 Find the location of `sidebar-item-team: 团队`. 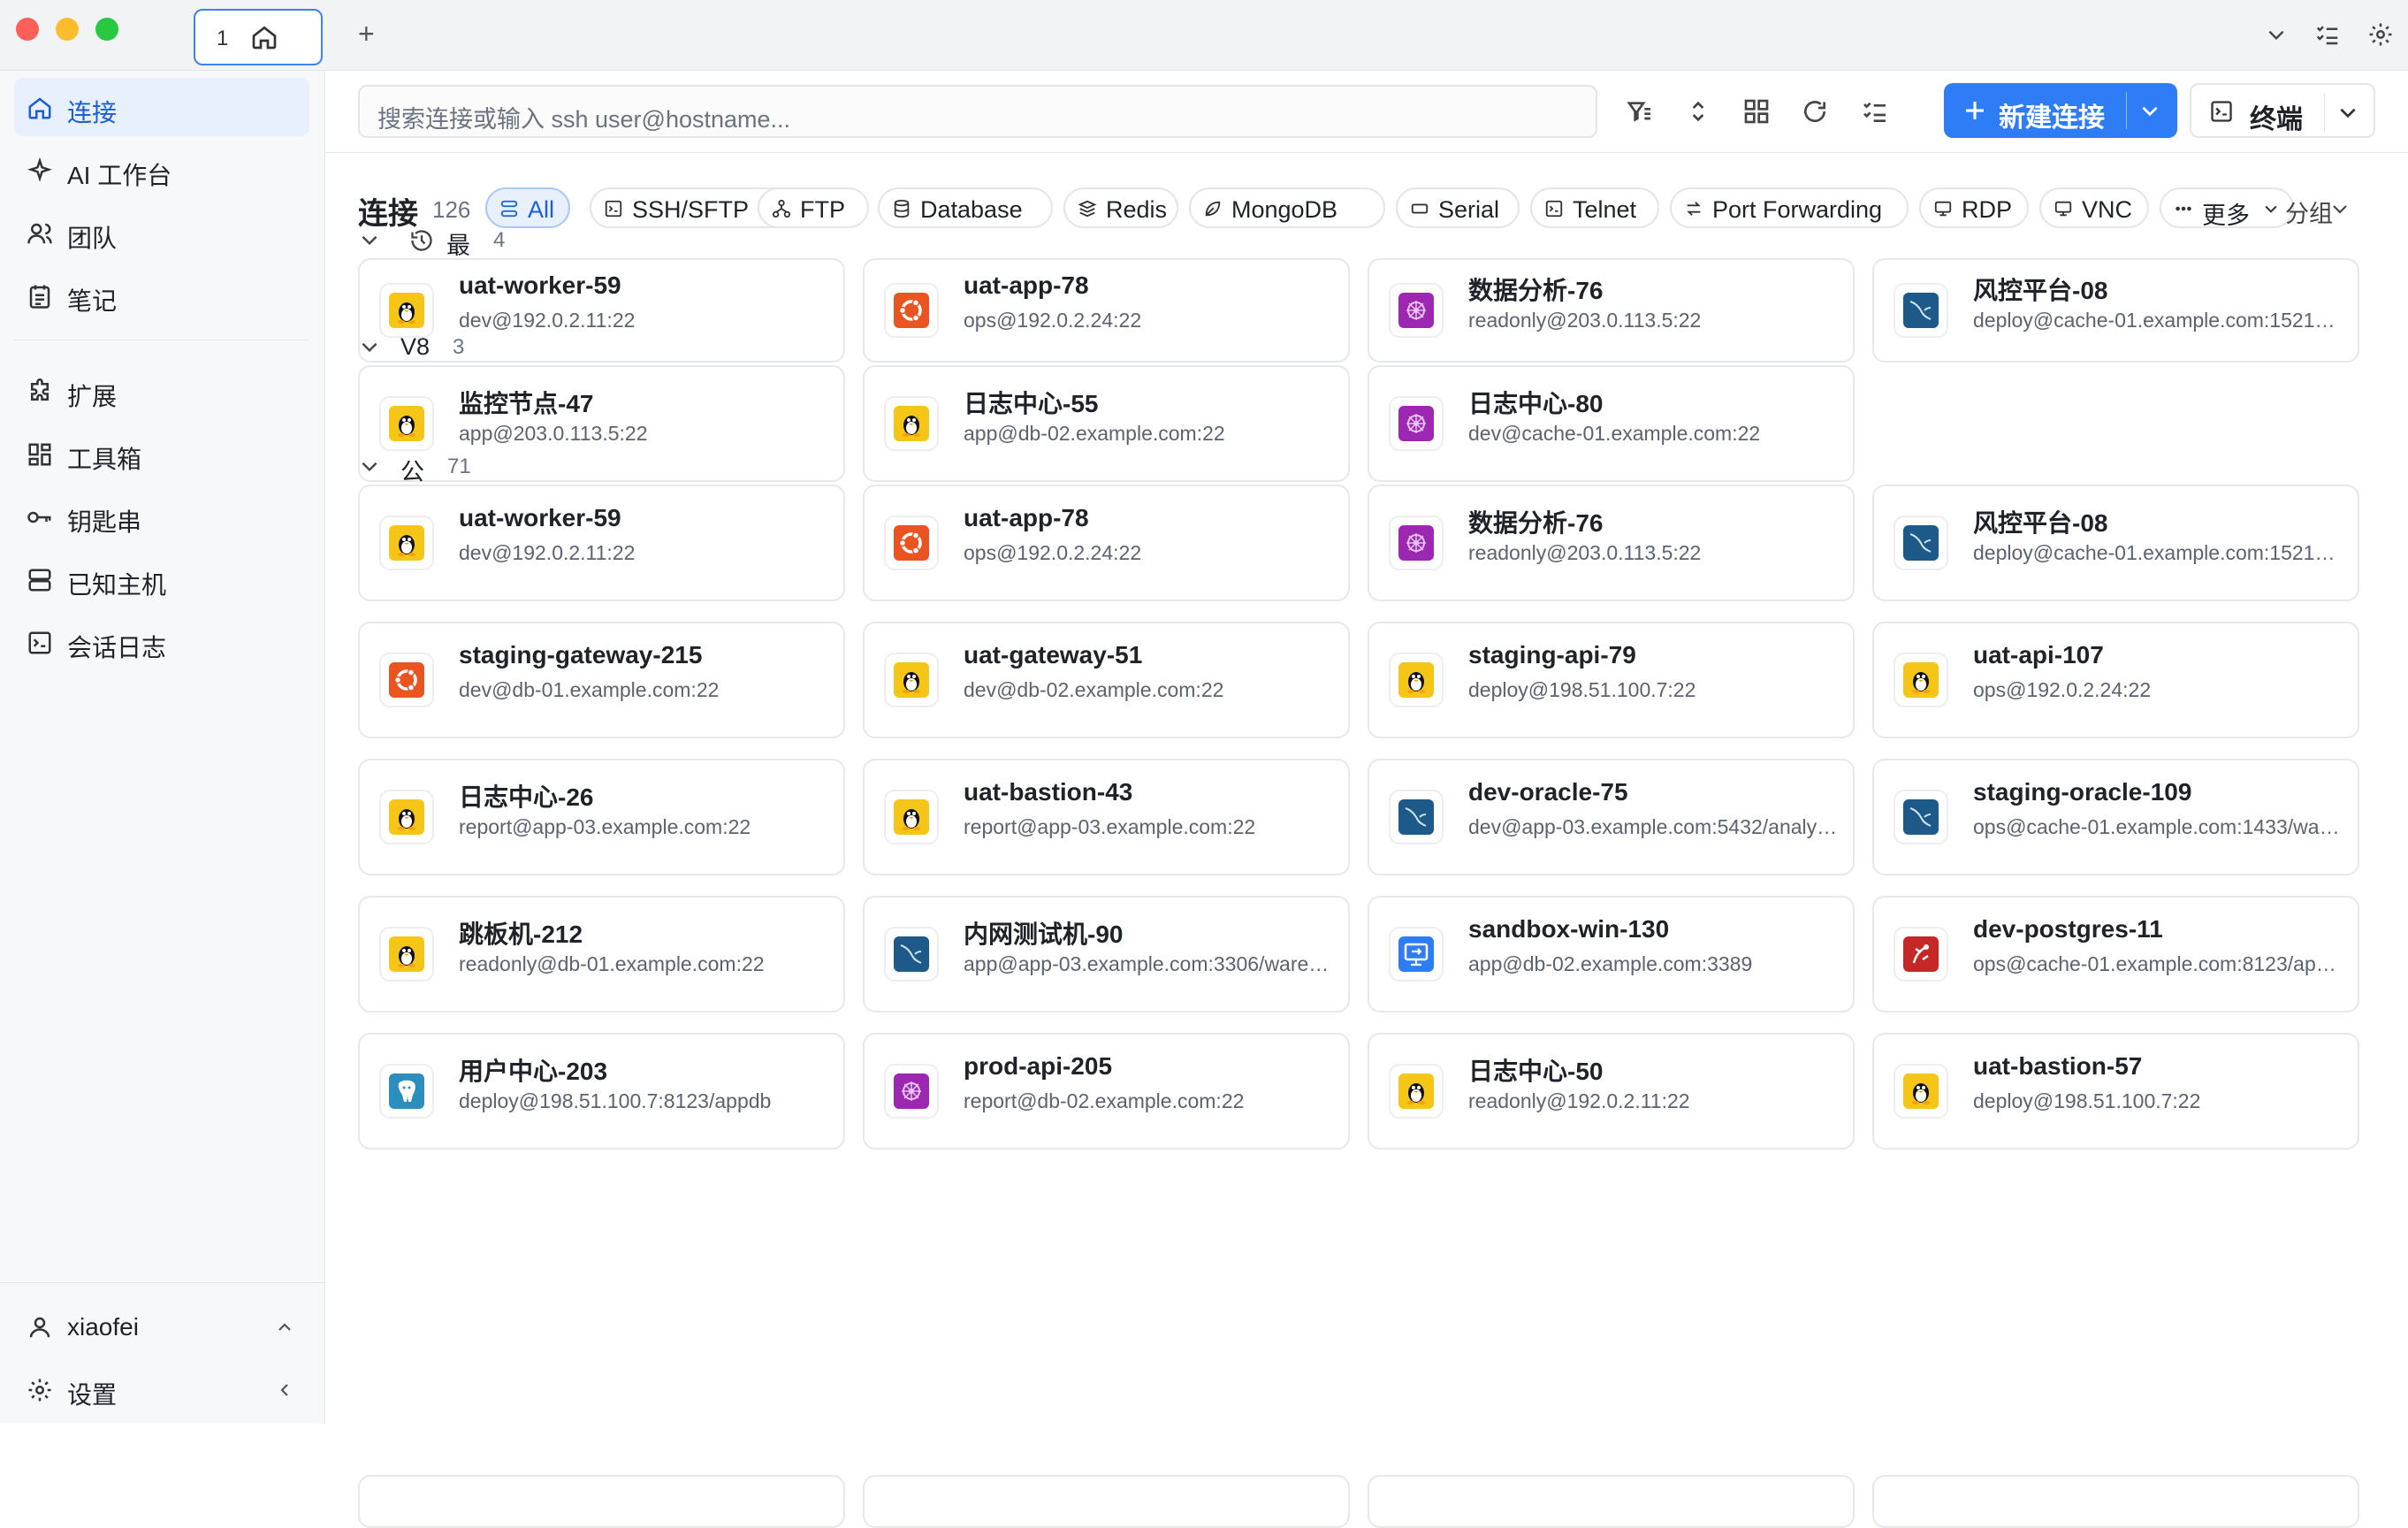

sidebar-item-team: 团队 is located at coordinates (161, 233).